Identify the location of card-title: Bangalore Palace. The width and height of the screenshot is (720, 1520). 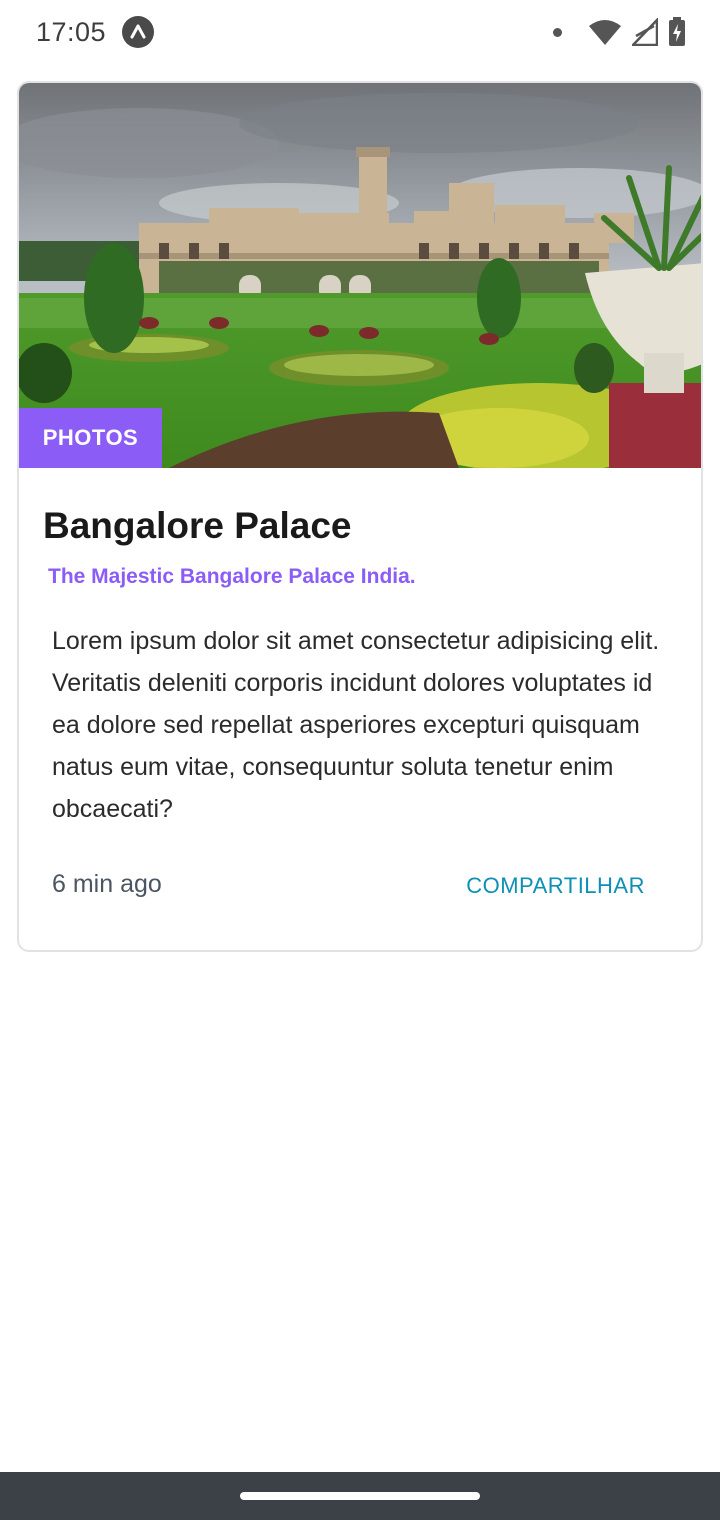
(197, 525).